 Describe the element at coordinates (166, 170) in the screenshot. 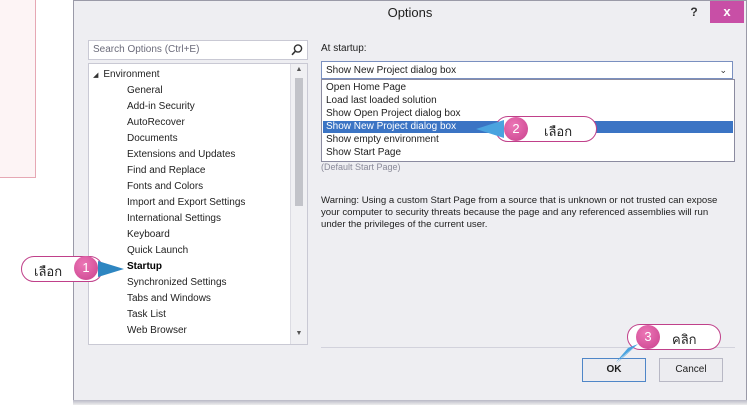

I see `tree-item-find-and-replace: Find and Replace` at that location.